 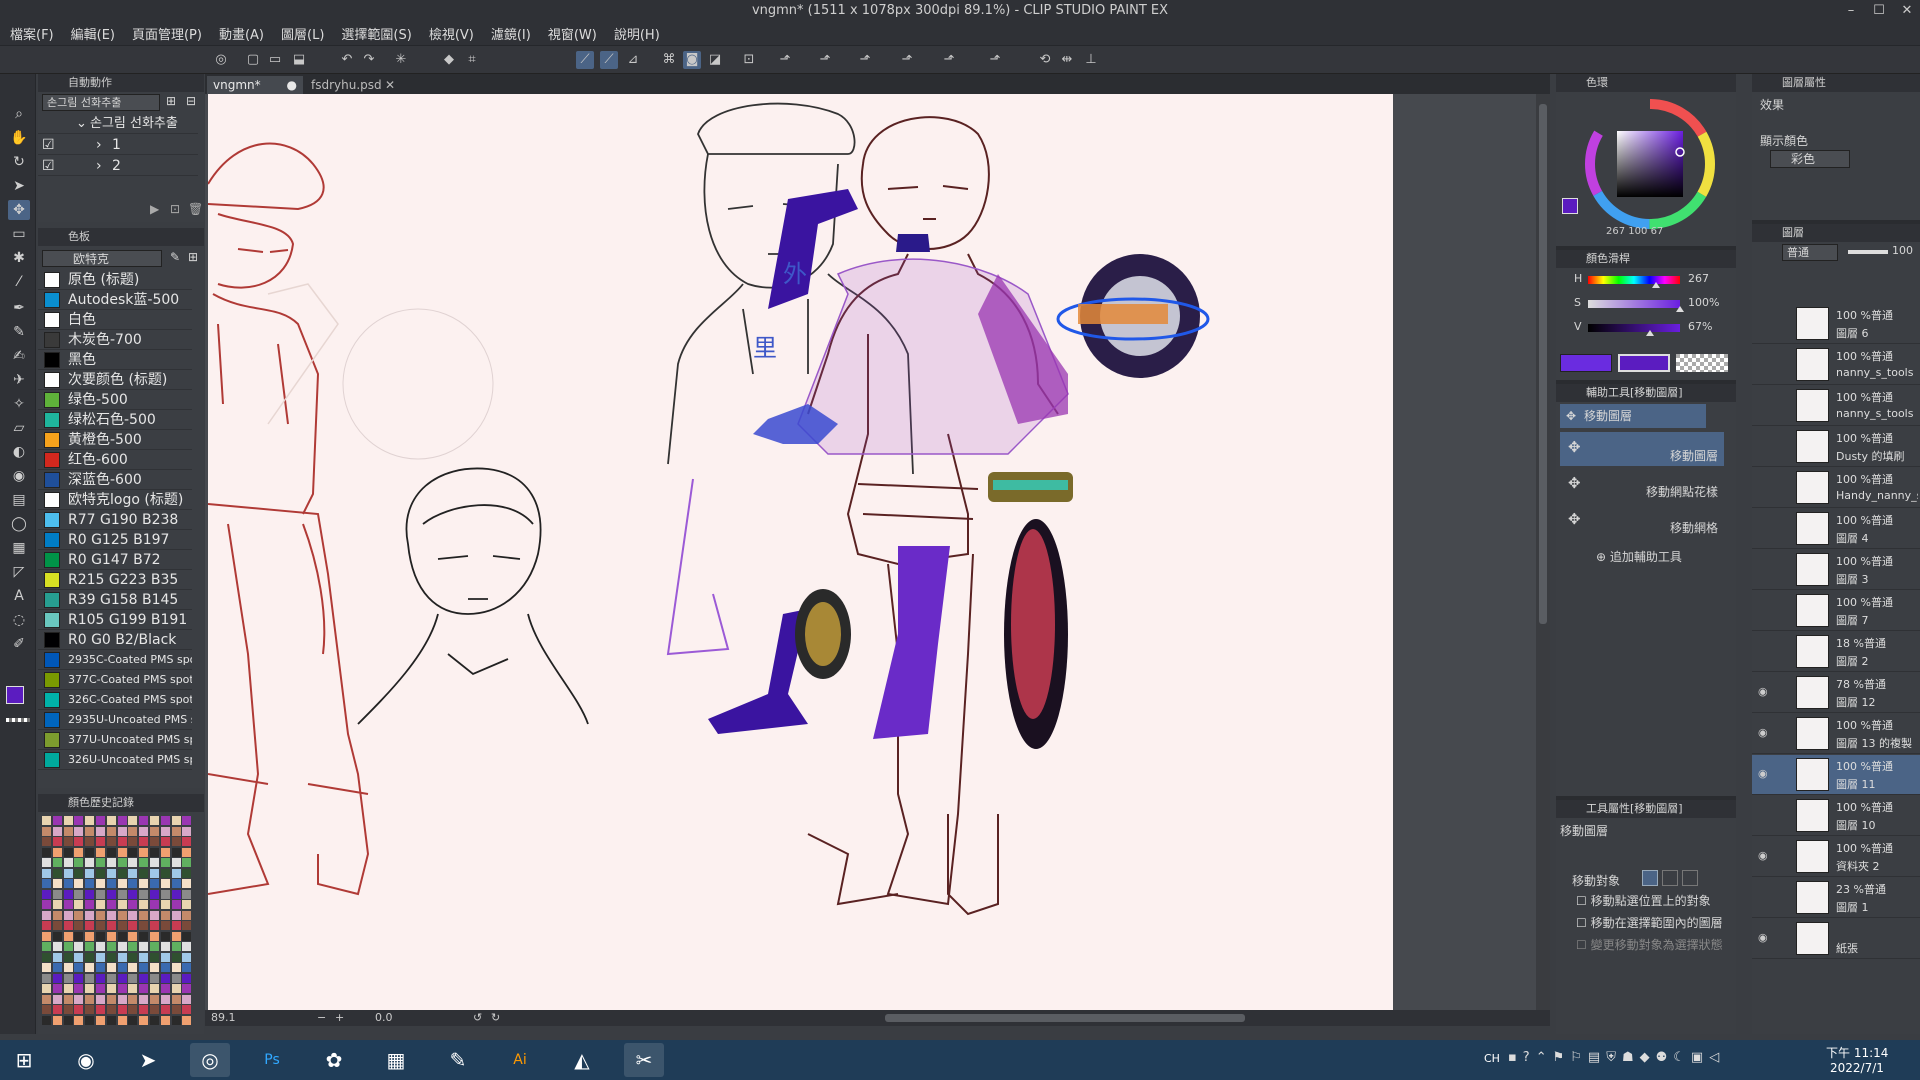 What do you see at coordinates (19, 572) in the screenshot?
I see `ruler-icon: ◸` at bounding box center [19, 572].